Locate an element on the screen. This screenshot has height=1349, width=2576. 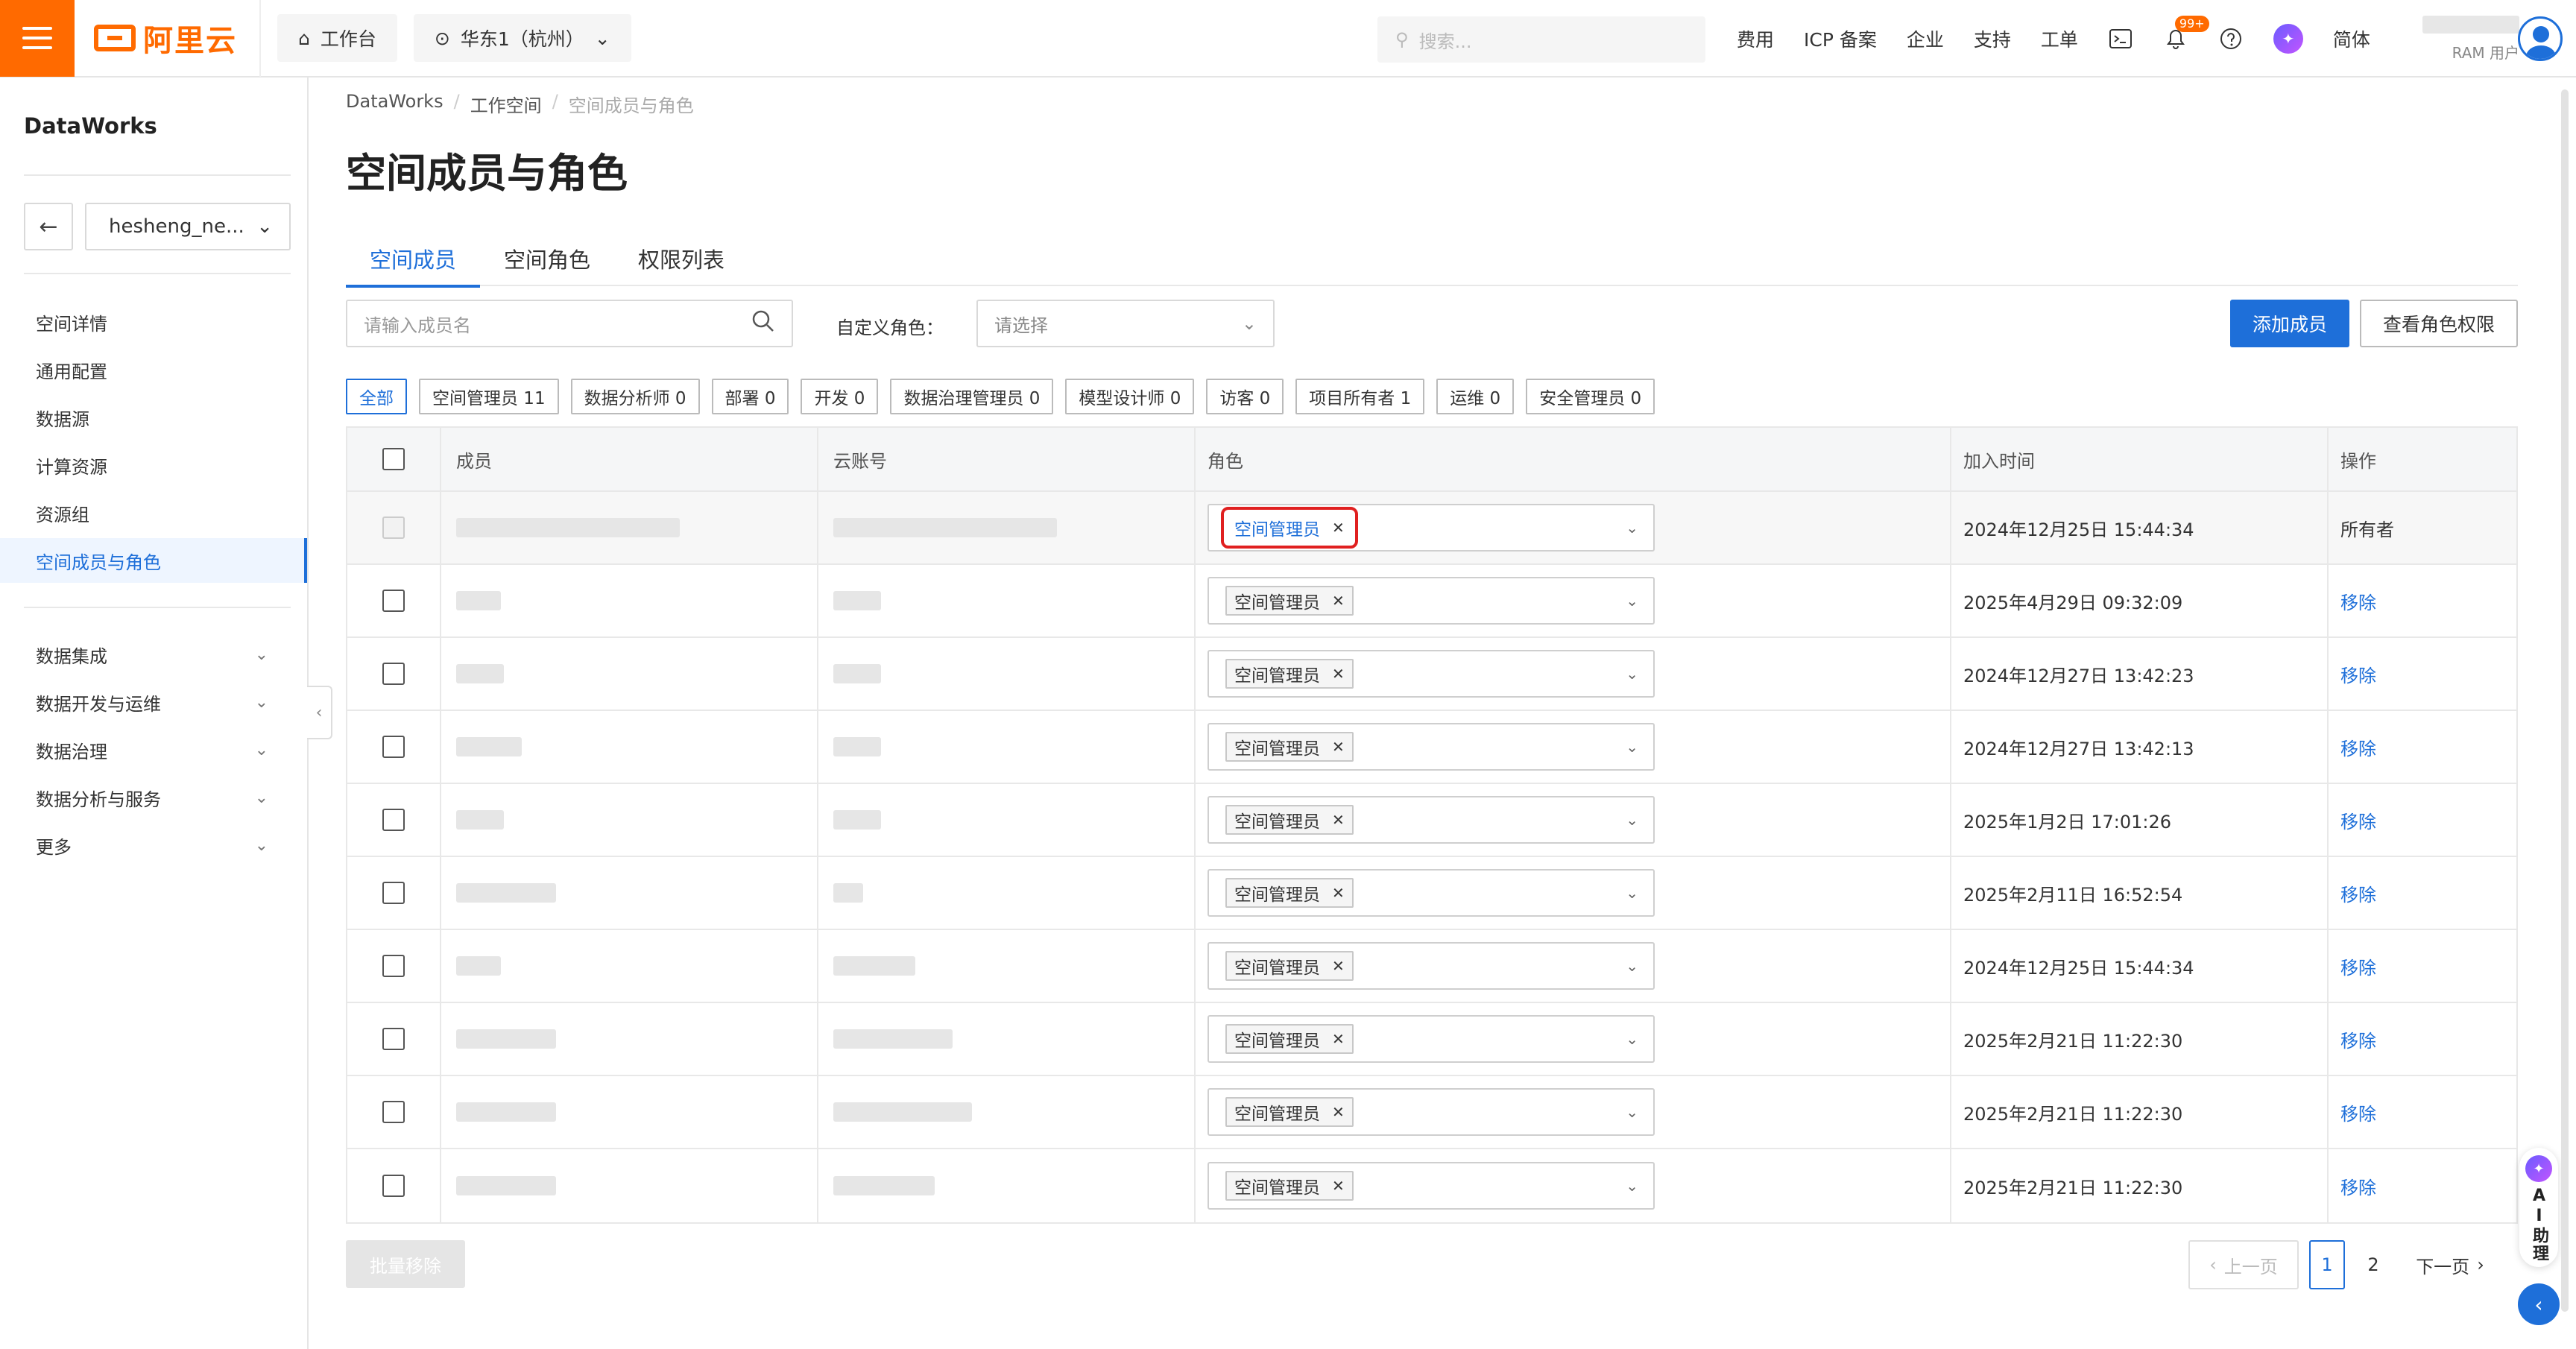
terminal-icon is located at coordinates (2120, 38).